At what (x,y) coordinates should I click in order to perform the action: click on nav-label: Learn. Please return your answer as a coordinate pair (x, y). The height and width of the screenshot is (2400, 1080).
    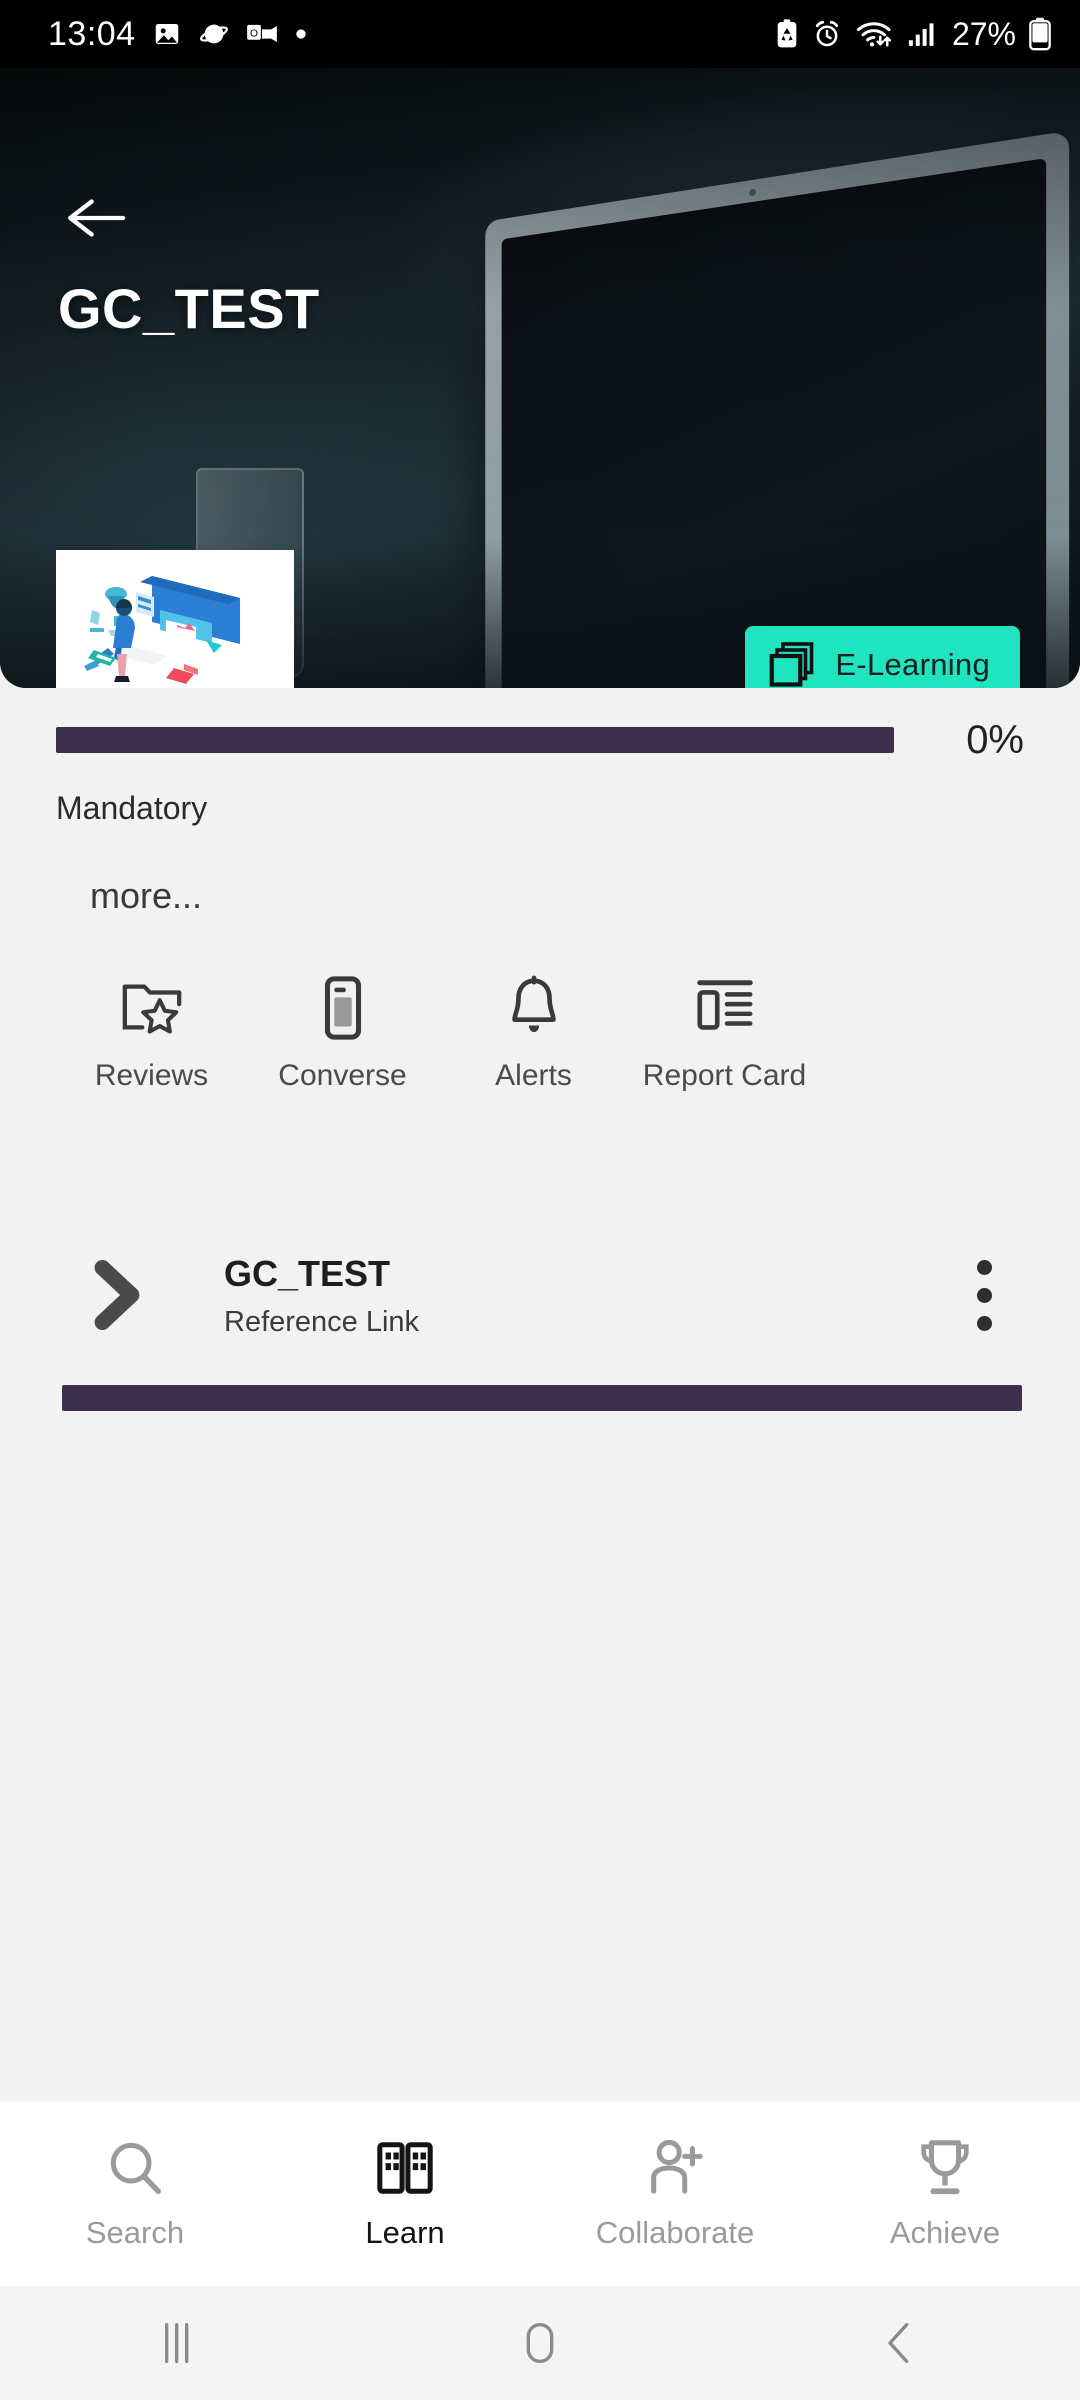
    Looking at the image, I should click on (405, 2232).